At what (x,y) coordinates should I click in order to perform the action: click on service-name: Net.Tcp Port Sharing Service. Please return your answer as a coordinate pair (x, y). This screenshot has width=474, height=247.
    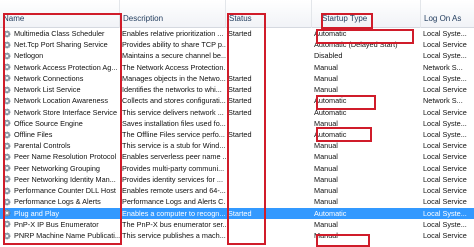
    Looking at the image, I should click on (61, 45).